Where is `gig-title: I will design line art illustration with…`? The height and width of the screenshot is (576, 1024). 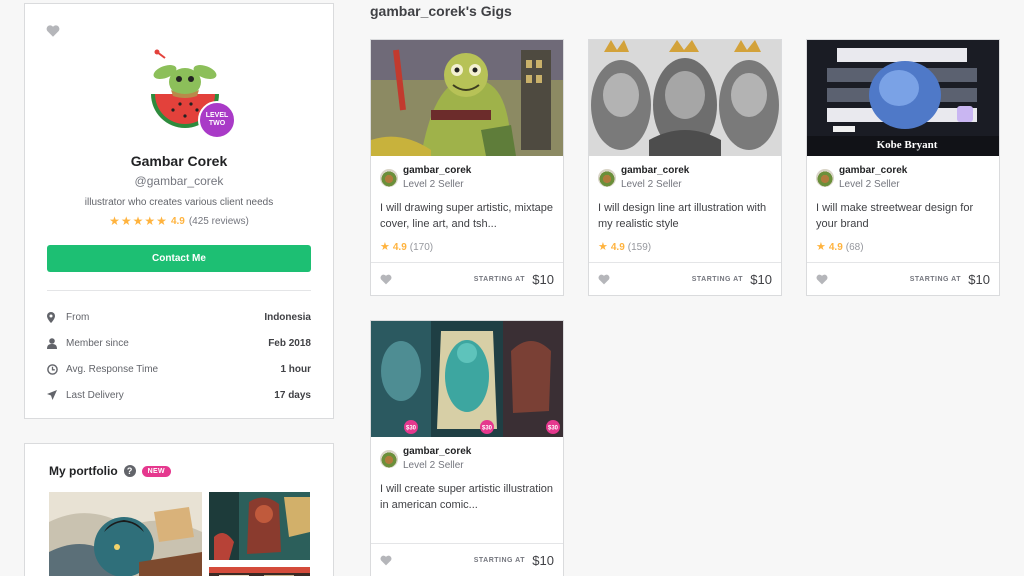 gig-title: I will design line art illustration with… is located at coordinates (686, 216).